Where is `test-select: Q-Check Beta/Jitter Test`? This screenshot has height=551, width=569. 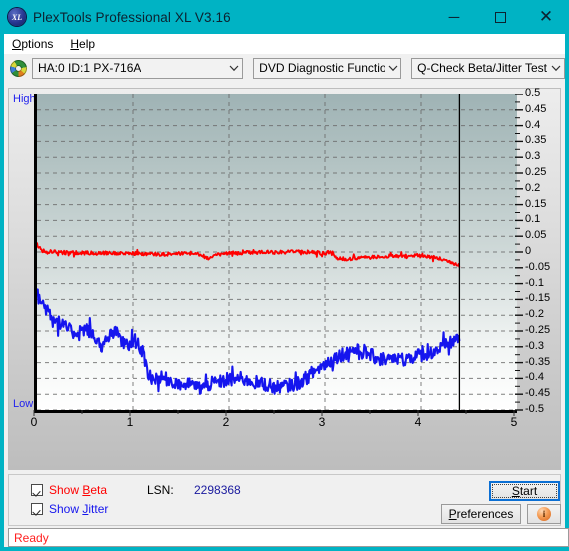
test-select: Q-Check Beta/Jitter Test is located at coordinates (488, 68).